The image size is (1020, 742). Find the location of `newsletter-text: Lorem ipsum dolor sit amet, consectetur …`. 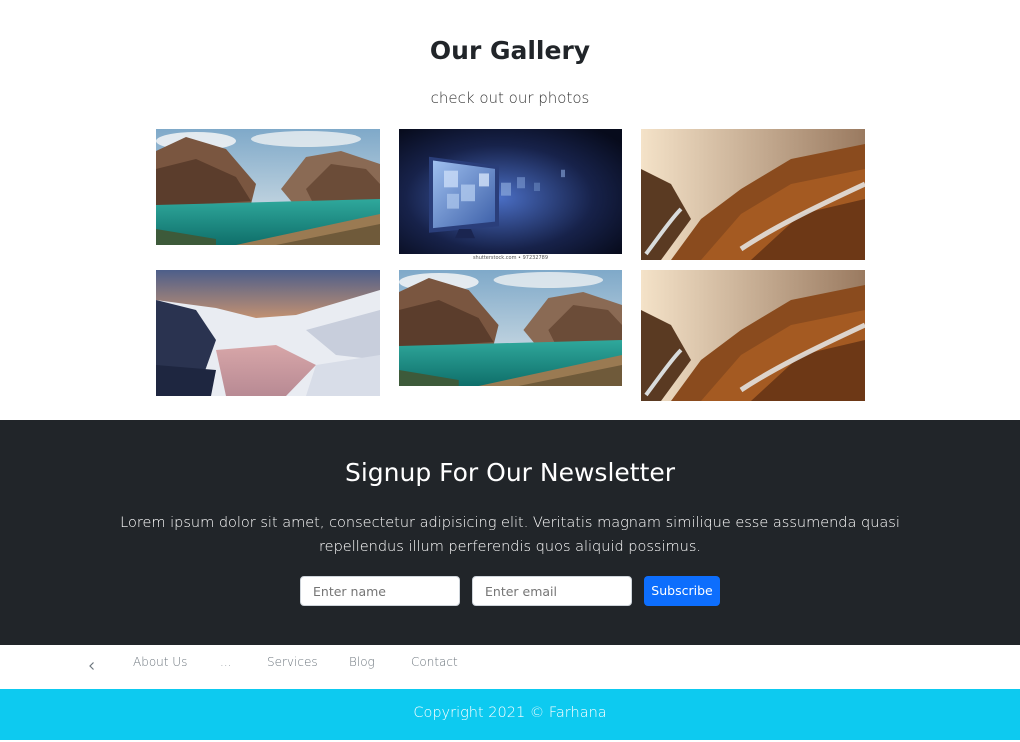

newsletter-text: Lorem ipsum dolor sit amet, consectetur … is located at coordinates (510, 535).